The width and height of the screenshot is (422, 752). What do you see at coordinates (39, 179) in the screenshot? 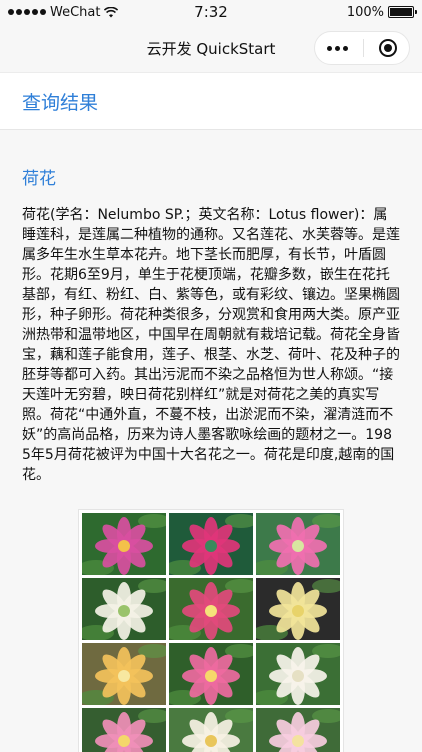
I see `flower-name: 荷花` at bounding box center [39, 179].